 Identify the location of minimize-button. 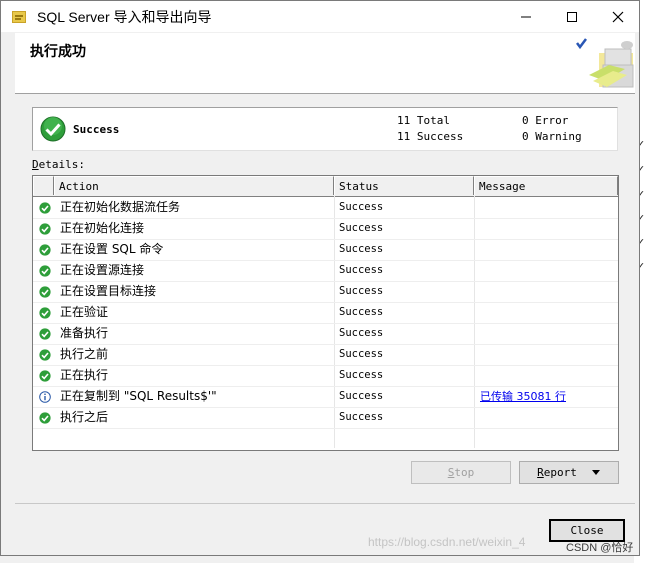
(526, 16).